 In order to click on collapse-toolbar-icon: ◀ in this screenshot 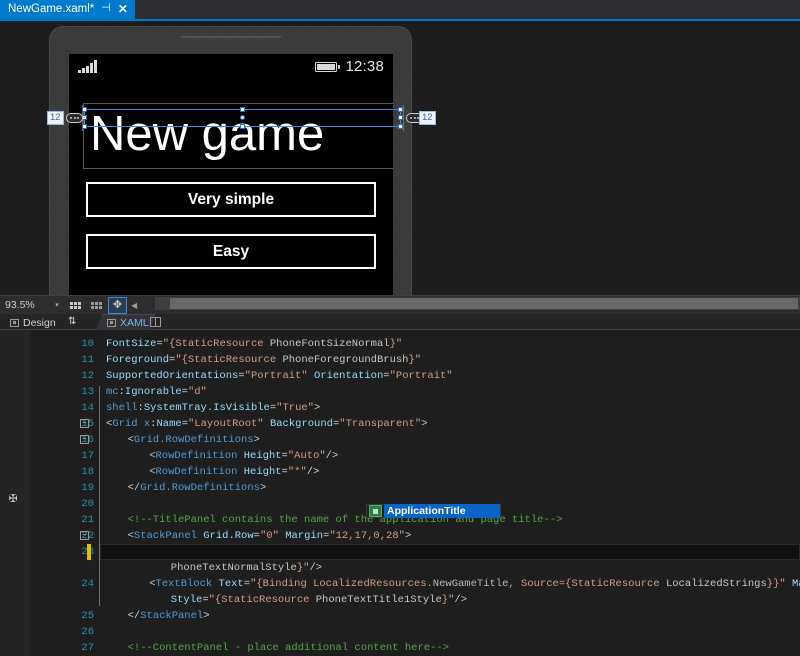, I will do `click(134, 305)`.